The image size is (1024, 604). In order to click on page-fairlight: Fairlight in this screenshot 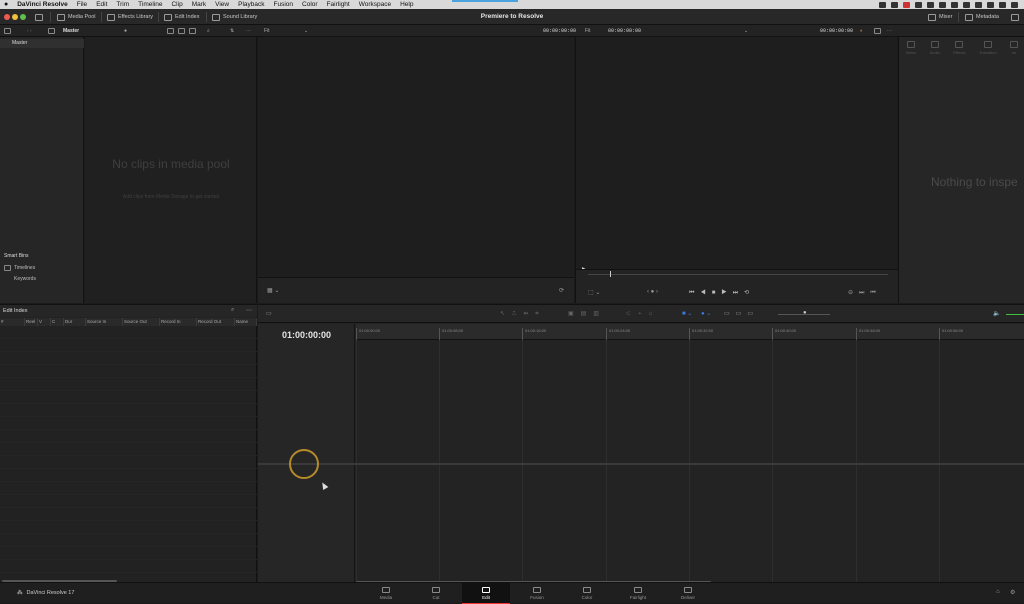, I will do `click(638, 593)`.